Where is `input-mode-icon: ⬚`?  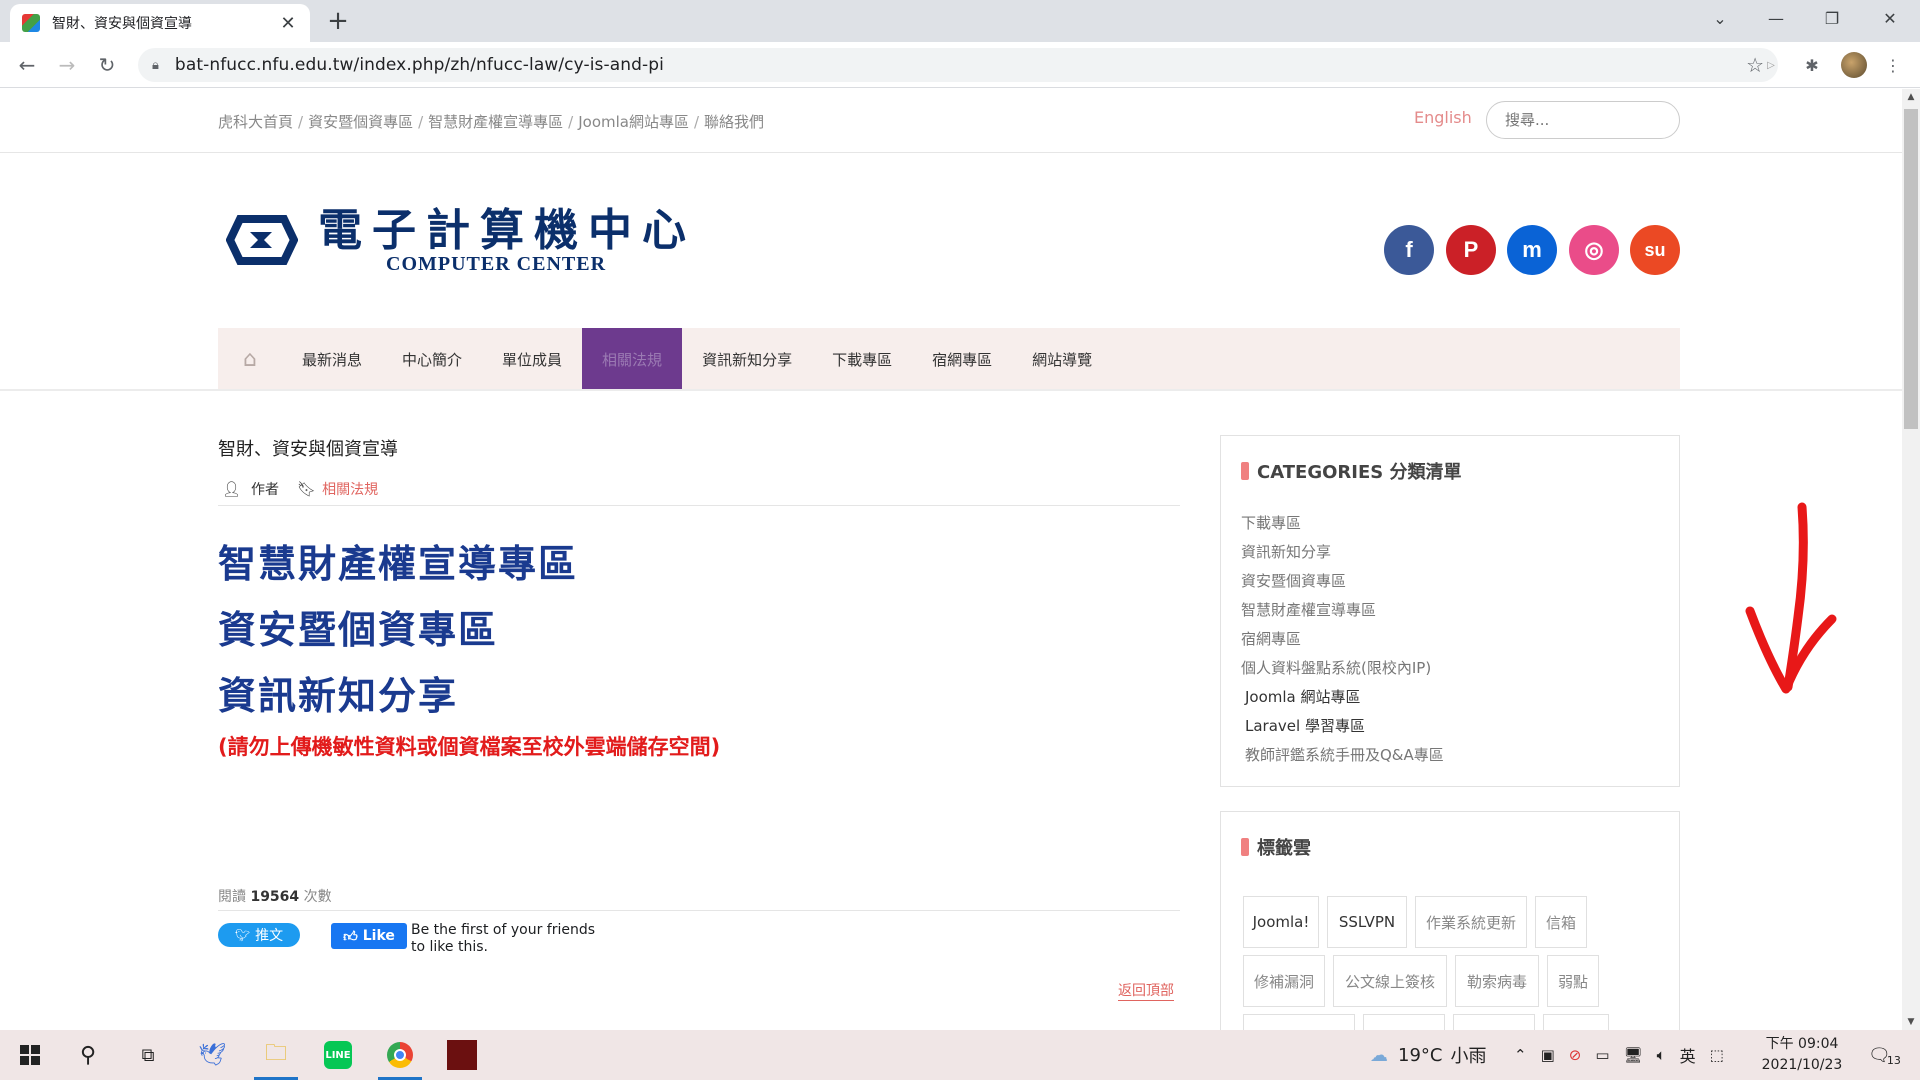
input-mode-icon: ⬚ is located at coordinates (1717, 1055).